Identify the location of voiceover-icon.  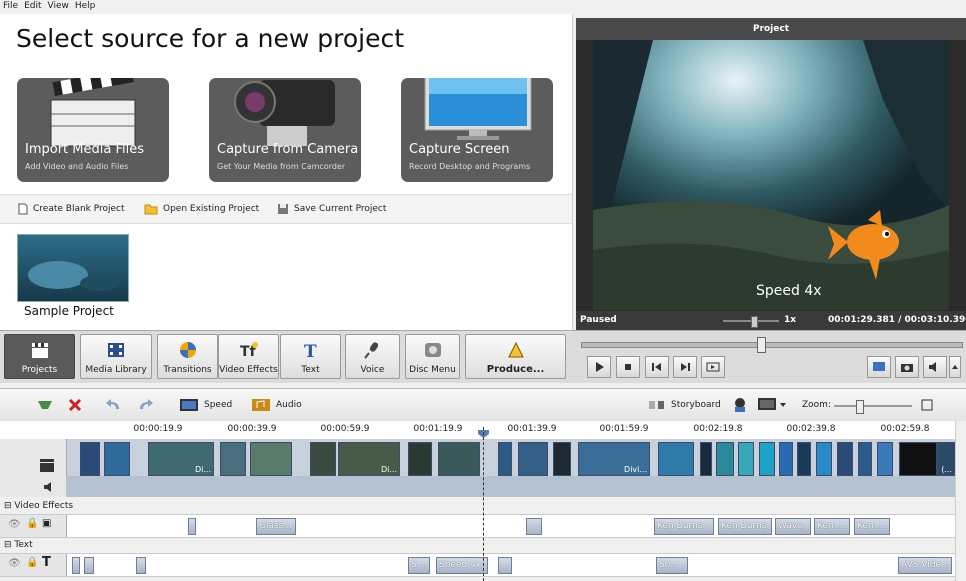
(740, 405).